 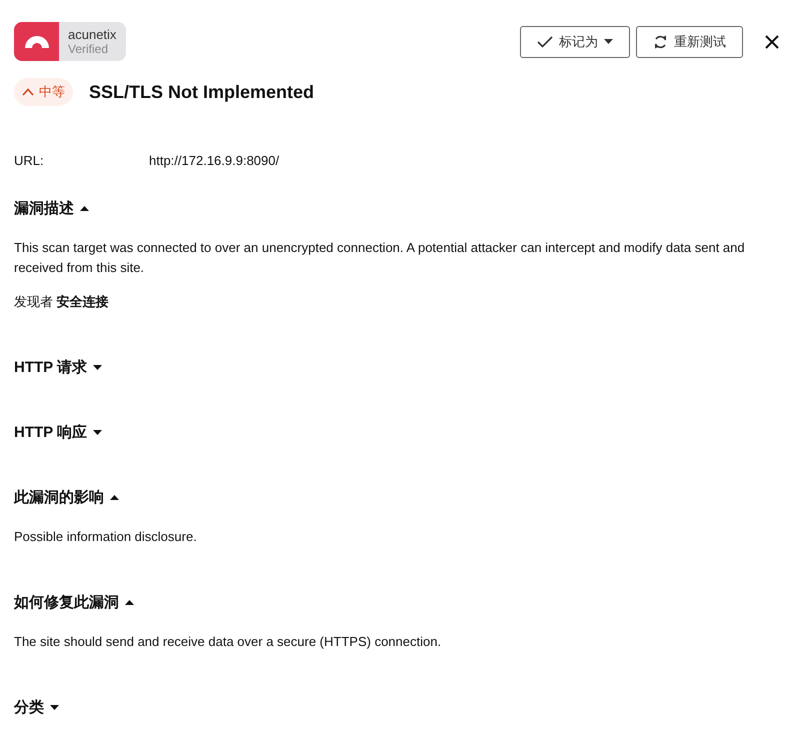 What do you see at coordinates (380, 258) in the screenshot?
I see `section-text: This scan target was connected to over an unencrypted connection. A potential attacker can intercept and modify data sent and received from this site.` at bounding box center [380, 258].